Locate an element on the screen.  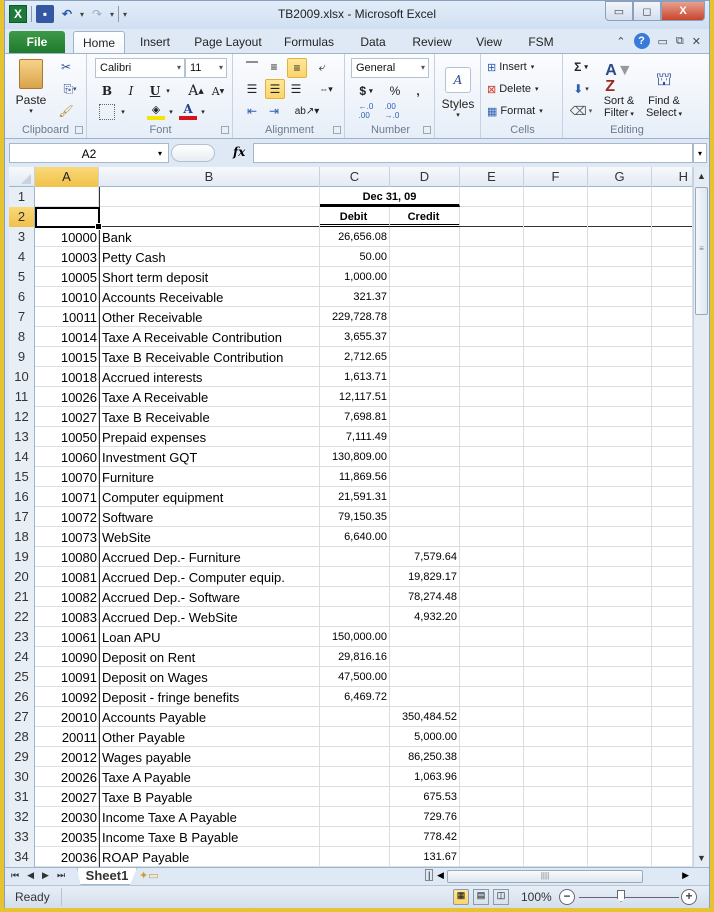
account-name-cell: ROAP Payable is located at coordinates (209, 857).